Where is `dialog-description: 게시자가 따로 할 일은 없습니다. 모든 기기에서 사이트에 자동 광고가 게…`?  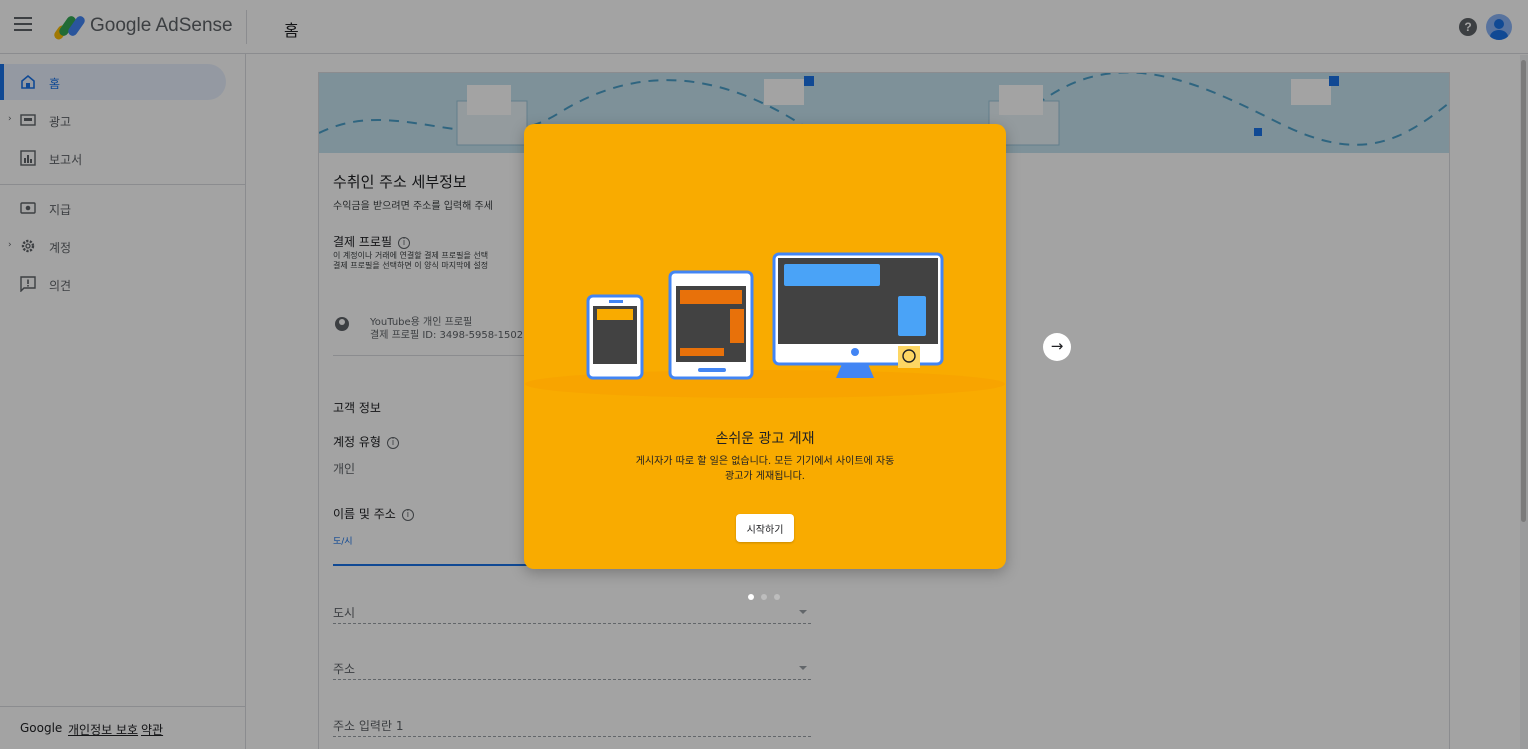
dialog-description: 게시자가 따로 할 일은 없습니다. 모든 기기에서 사이트에 자동 광고가 게… is located at coordinates (765, 469).